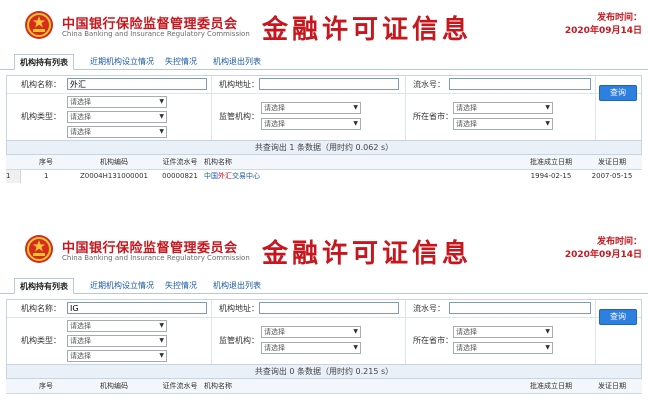  Describe the element at coordinates (324, 148) in the screenshot. I see `result-summary: 共查询出 1 条数据（用时约 0.062 s）` at that location.